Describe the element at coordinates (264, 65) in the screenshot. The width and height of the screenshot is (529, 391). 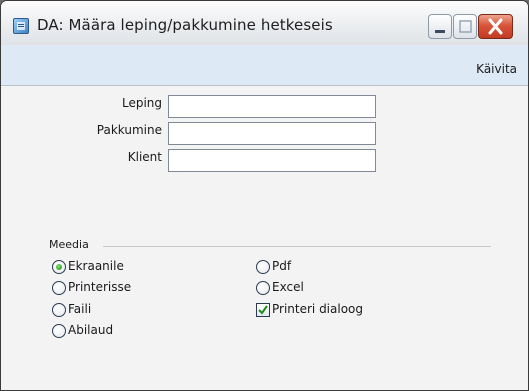
I see `toolbar: Käivita` at that location.